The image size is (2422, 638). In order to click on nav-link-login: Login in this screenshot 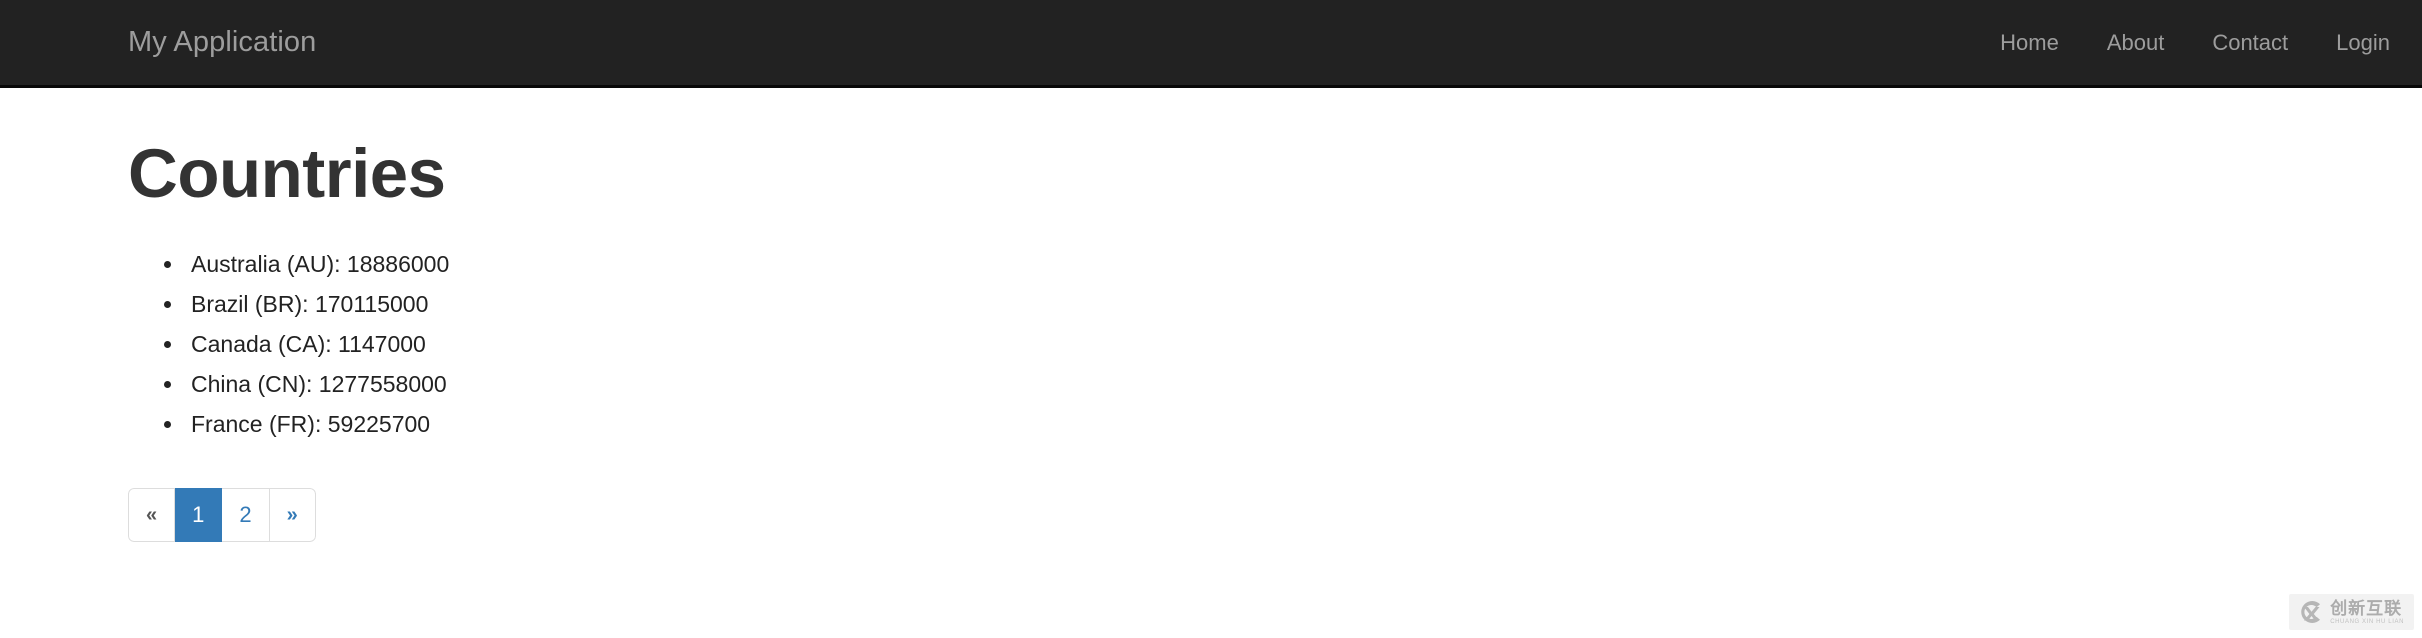, I will do `click(2363, 43)`.